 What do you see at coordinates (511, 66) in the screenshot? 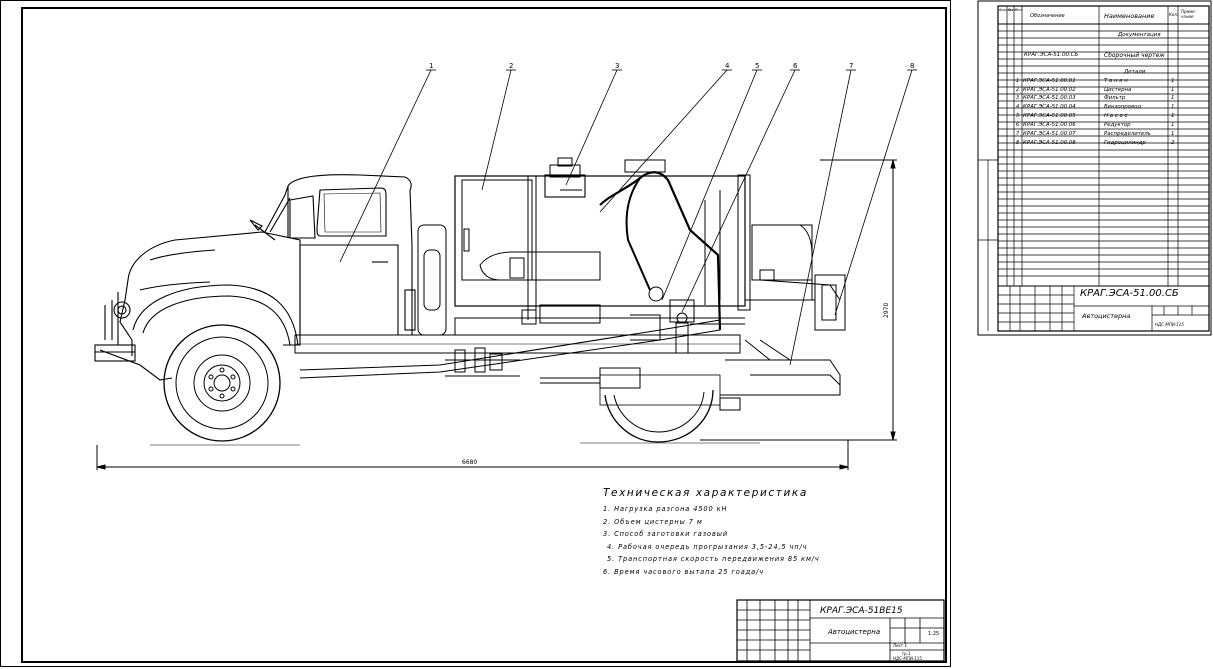
I see `callout-2: 2` at bounding box center [511, 66].